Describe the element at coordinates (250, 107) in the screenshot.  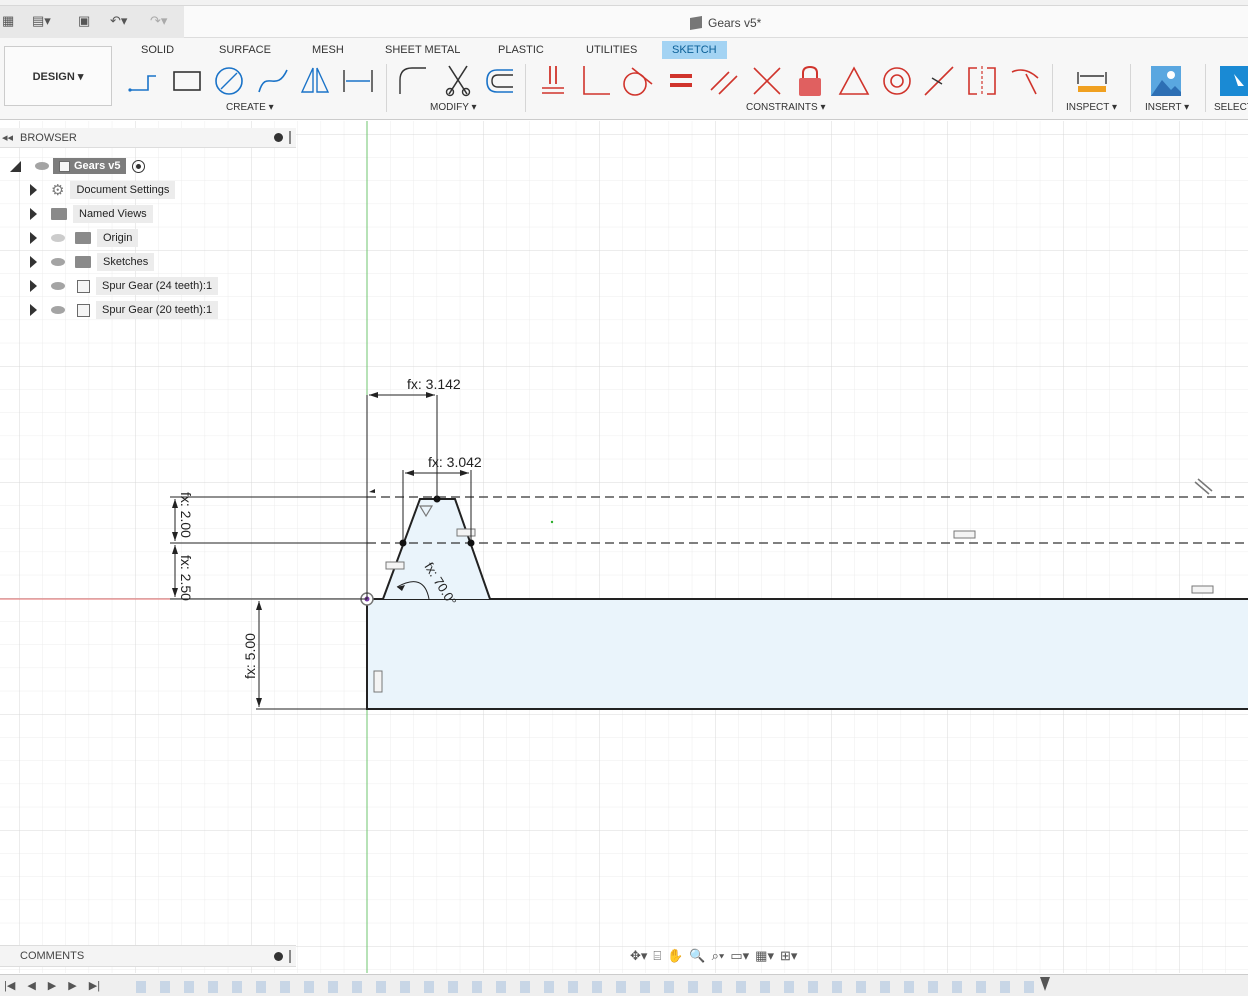
I see `create-menu: CREATE ▾` at that location.